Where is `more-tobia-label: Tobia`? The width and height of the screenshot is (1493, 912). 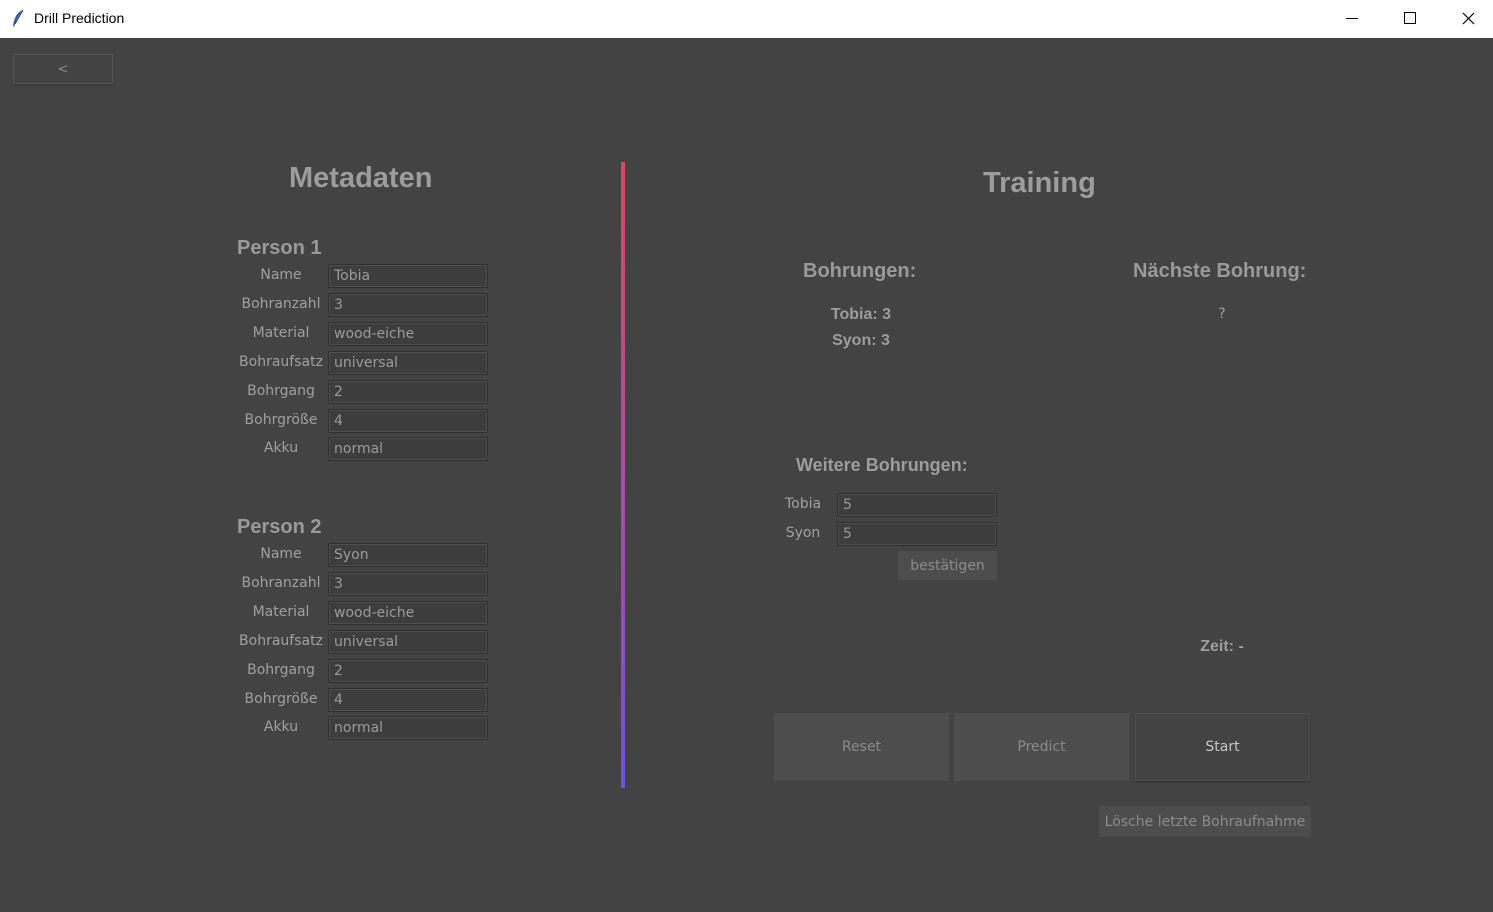
more-tobia-label: Tobia is located at coordinates (803, 504).